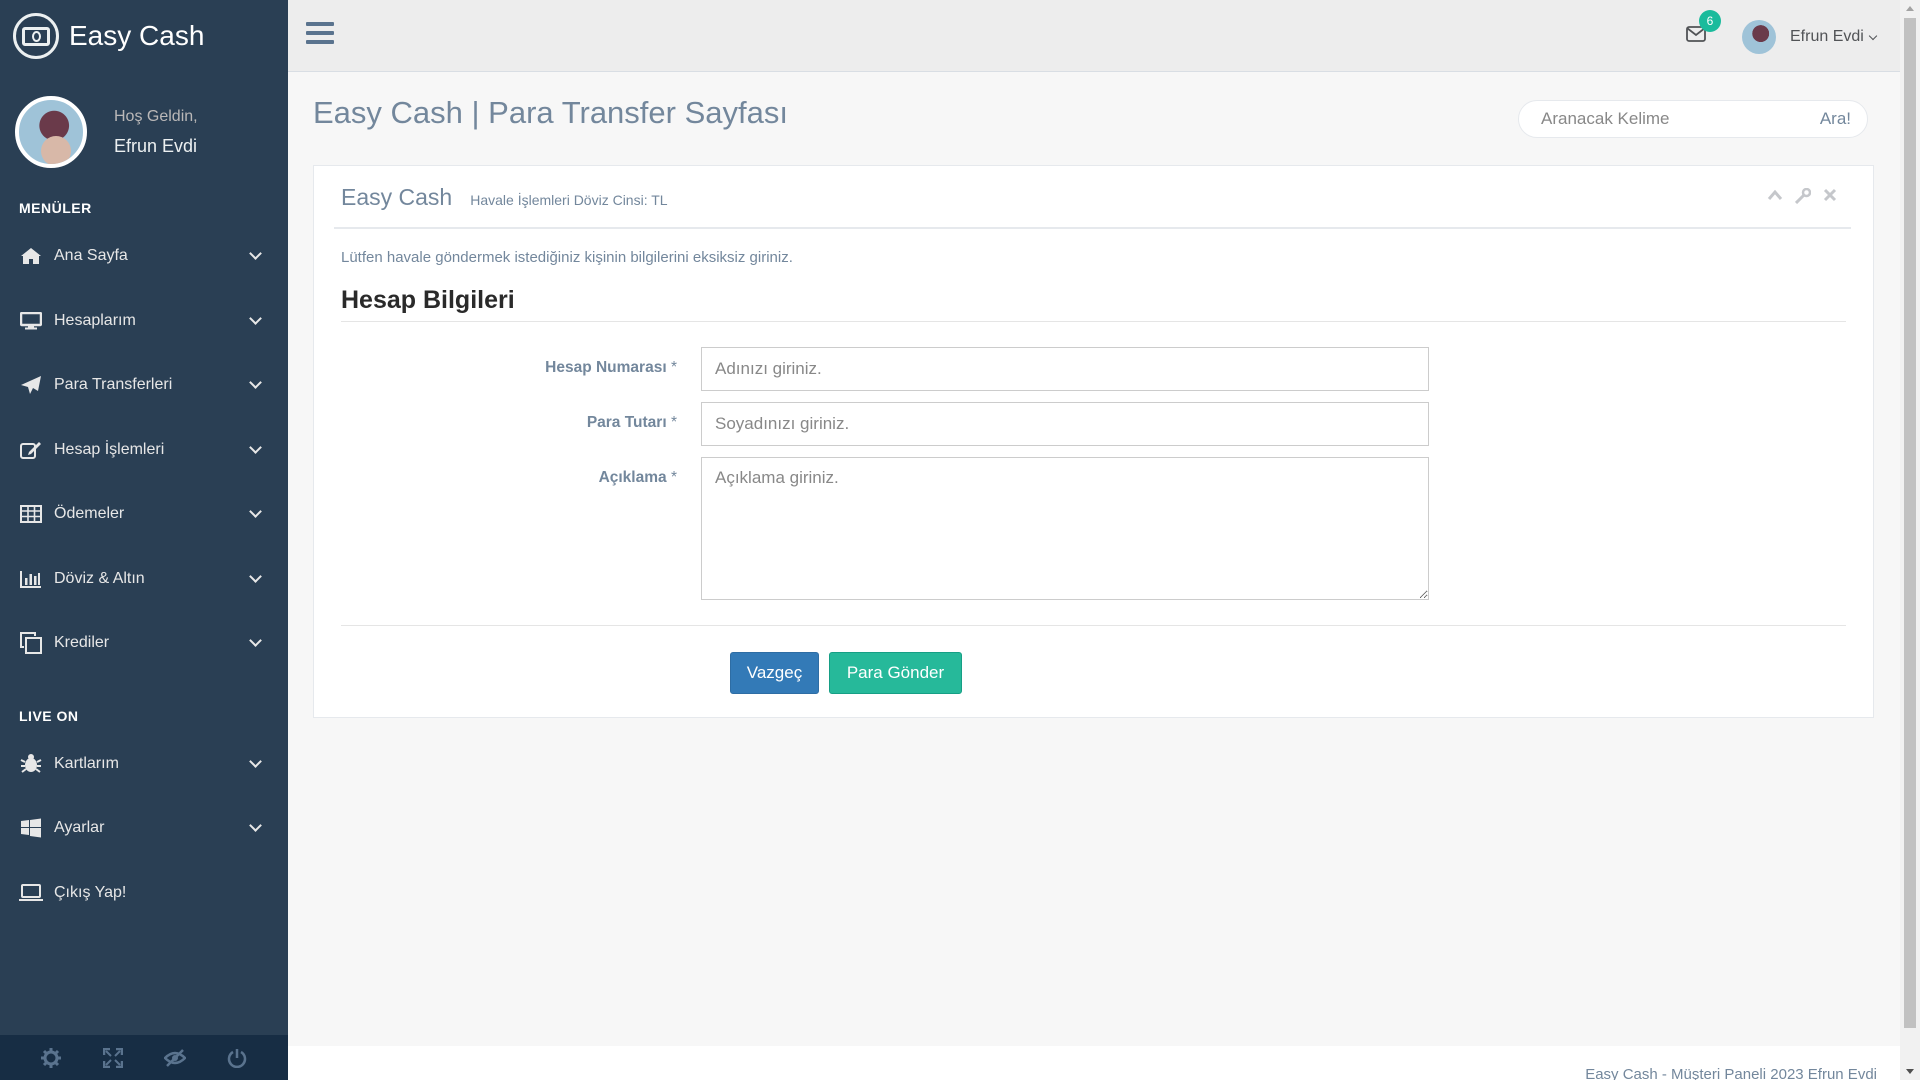  What do you see at coordinates (237, 1058) in the screenshot?
I see `power-icon` at bounding box center [237, 1058].